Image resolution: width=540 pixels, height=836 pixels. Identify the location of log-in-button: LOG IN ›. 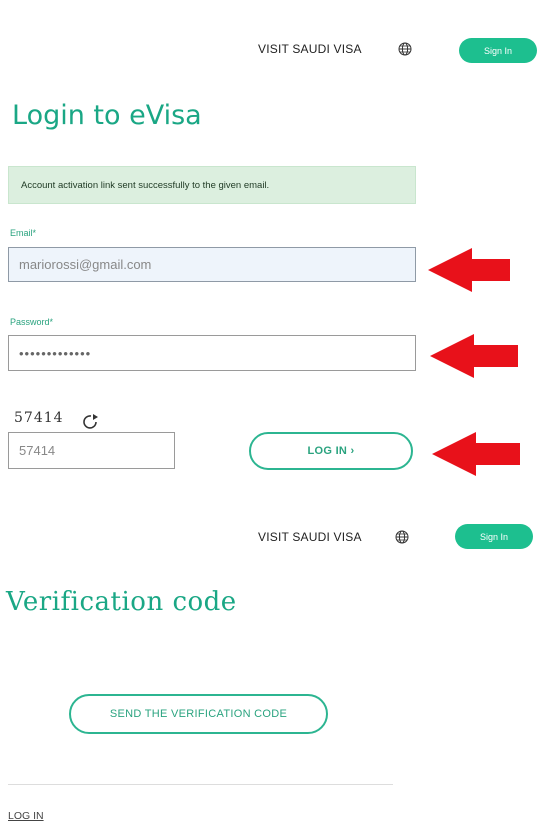
(331, 451).